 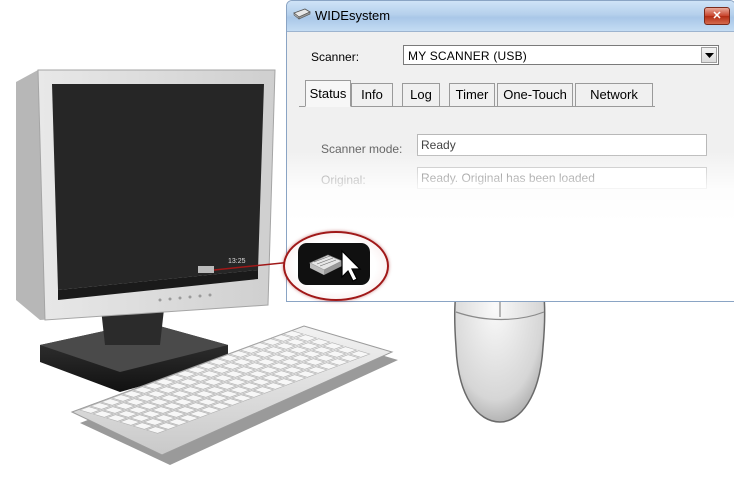 What do you see at coordinates (302, 14) in the screenshot?
I see `scanner-icon` at bounding box center [302, 14].